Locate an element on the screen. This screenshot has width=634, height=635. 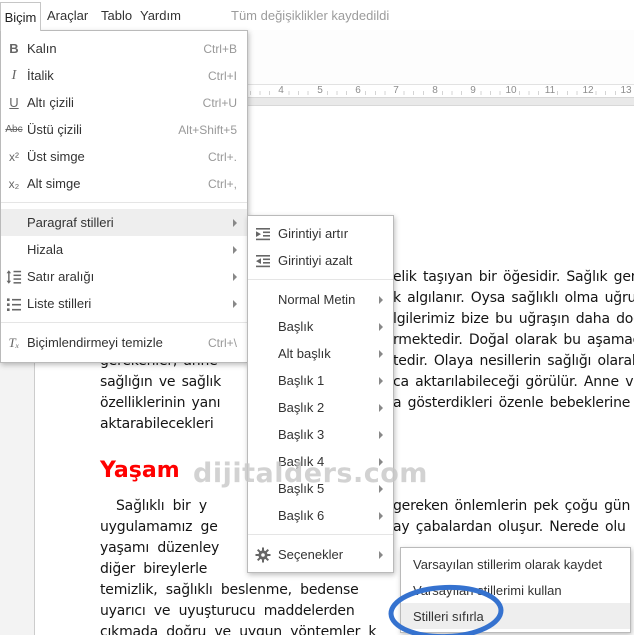
list-styles-icon is located at coordinates (14, 304).